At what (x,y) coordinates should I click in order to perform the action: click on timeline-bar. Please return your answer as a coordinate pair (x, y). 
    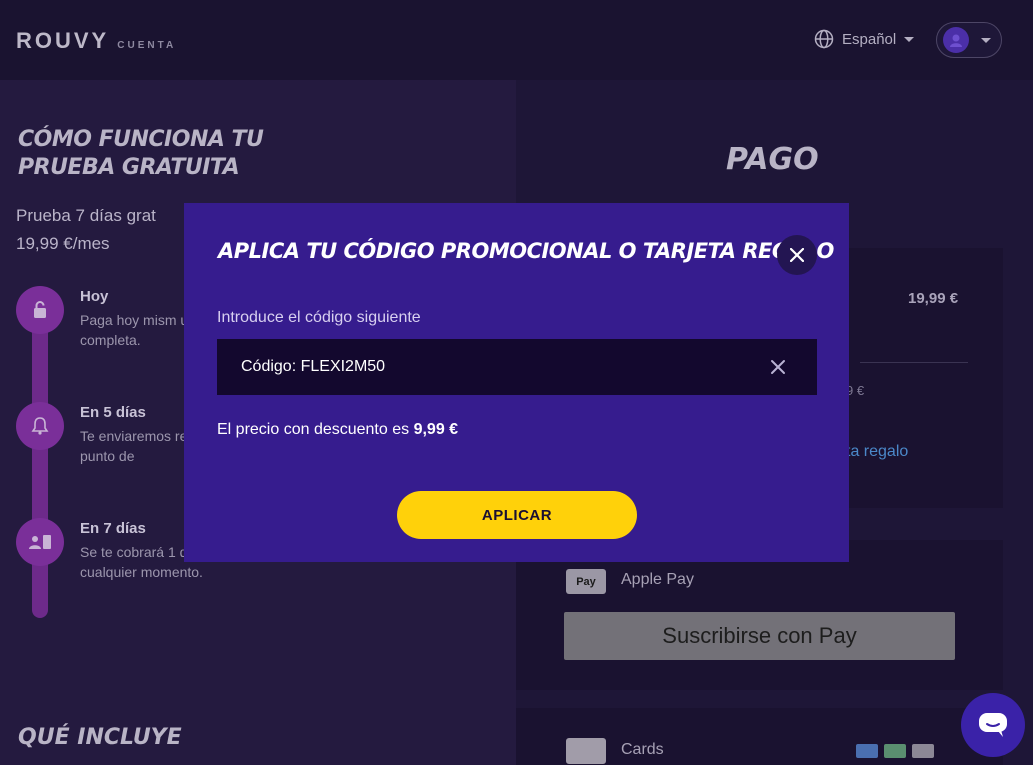
    Looking at the image, I should click on (40, 463).